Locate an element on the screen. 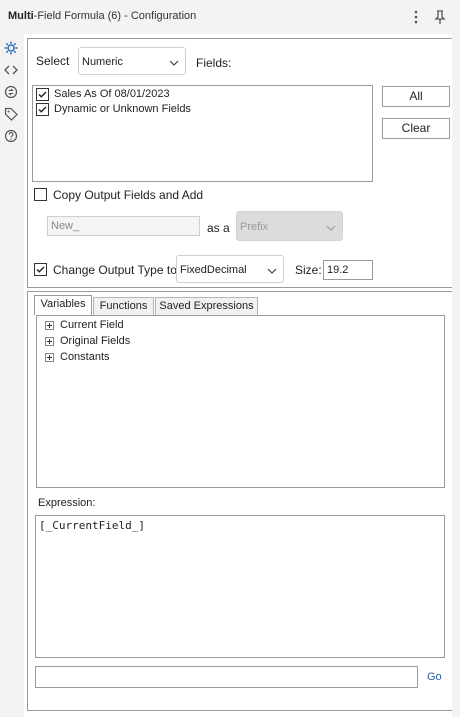 This screenshot has width=460, height=717. copy-output-checkbox is located at coordinates (40, 194).